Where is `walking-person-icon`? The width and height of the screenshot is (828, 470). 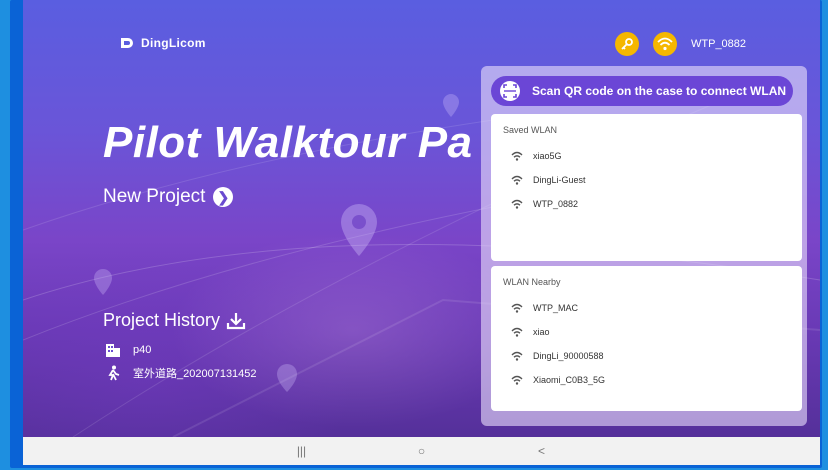
walking-person-icon is located at coordinates (114, 373).